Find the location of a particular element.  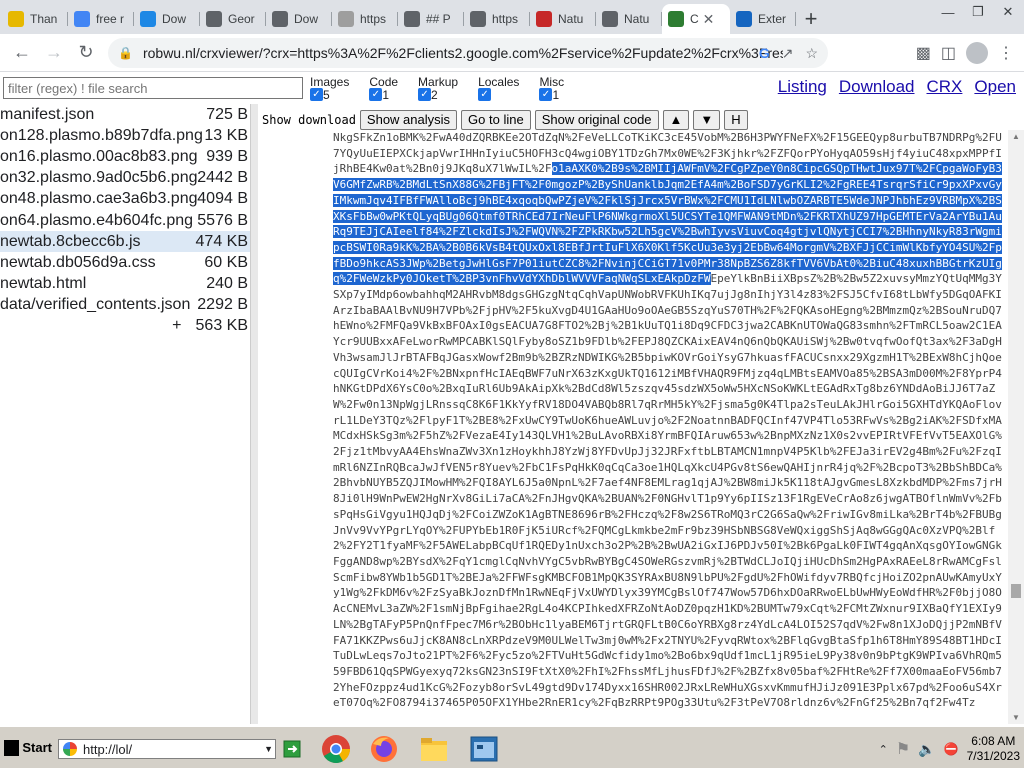

share-icon: ↗ is located at coordinates (788, 53).